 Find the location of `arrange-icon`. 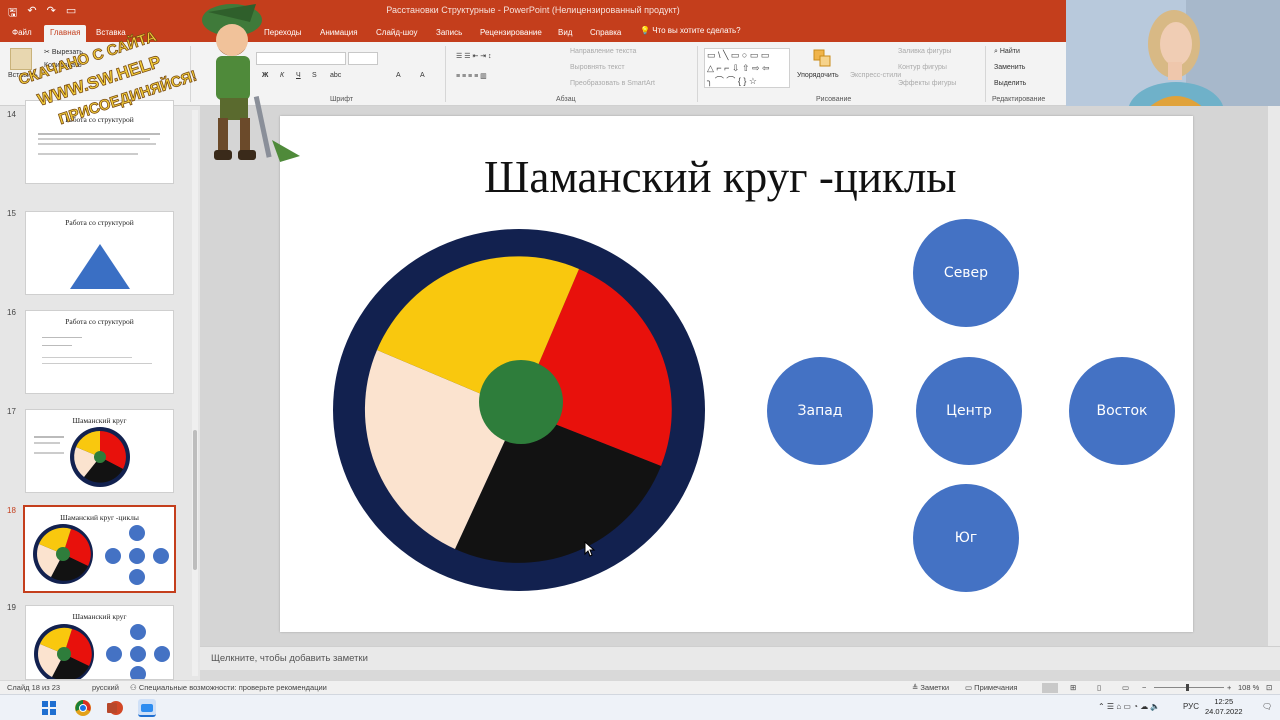

arrange-icon is located at coordinates (822, 58).